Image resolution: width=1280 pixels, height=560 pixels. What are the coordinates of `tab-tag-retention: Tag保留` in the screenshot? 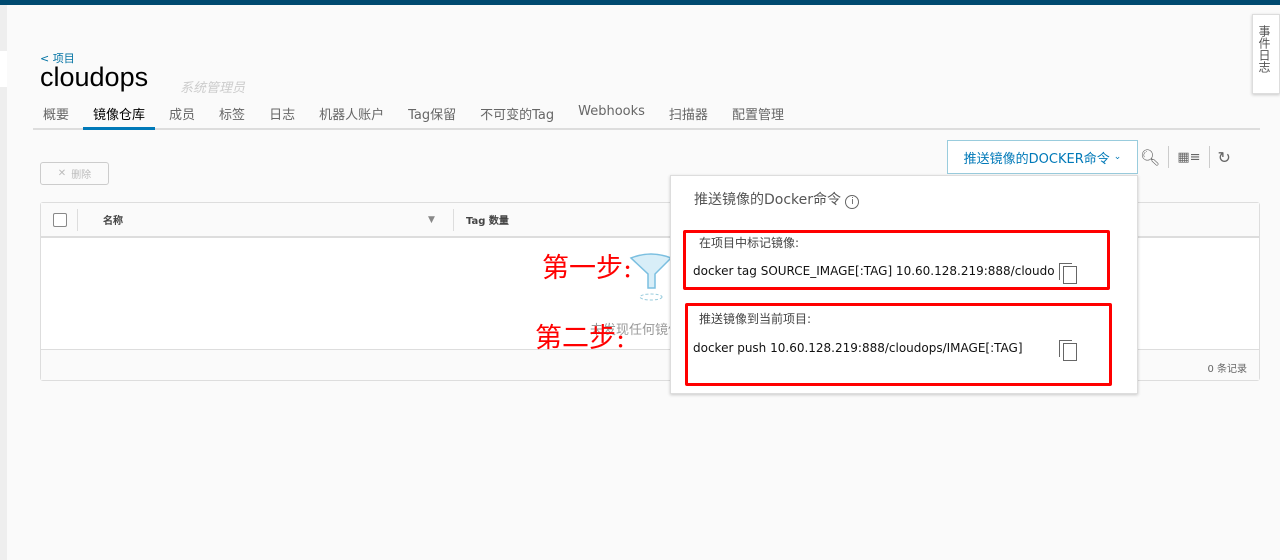 It's located at (432, 115).